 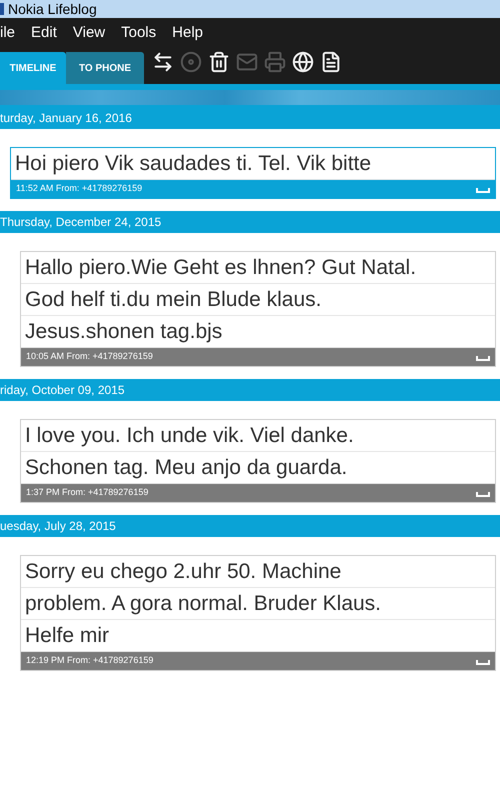 What do you see at coordinates (191, 62) in the screenshot?
I see `disc-icon` at bounding box center [191, 62].